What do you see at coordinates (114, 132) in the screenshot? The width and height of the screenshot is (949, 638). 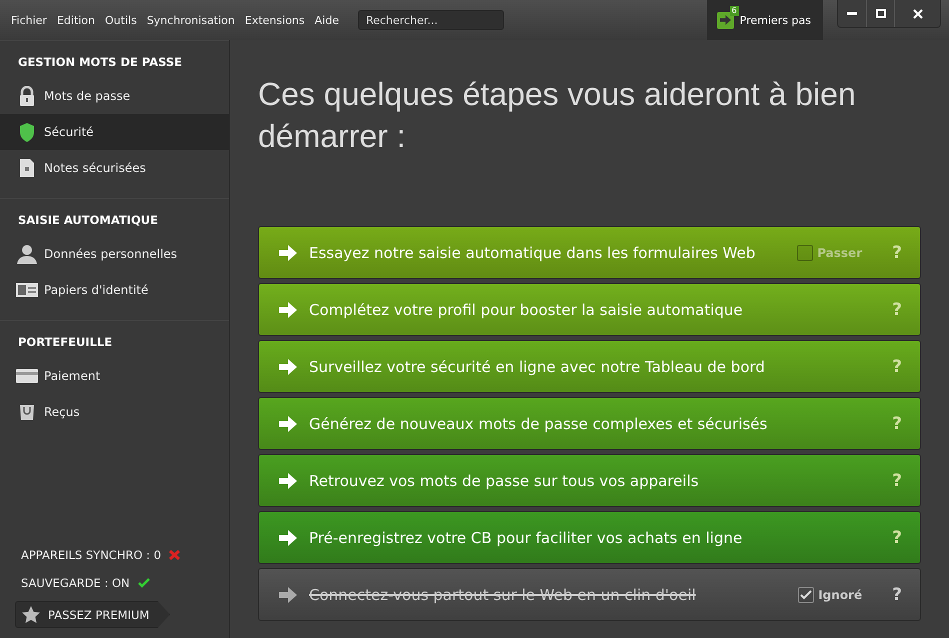 I see `sidebar-item: Sécurité` at bounding box center [114, 132].